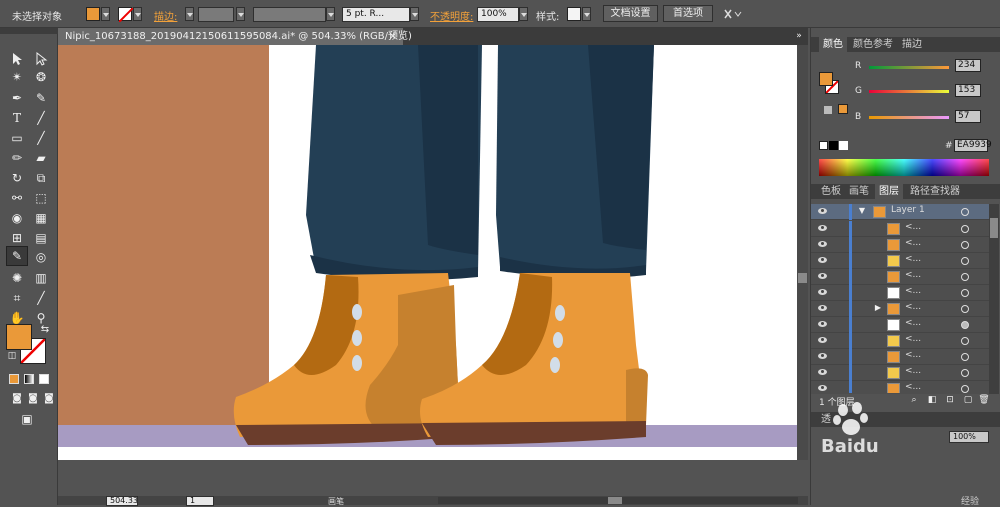 The height and width of the screenshot is (507, 1000). I want to click on horizontal-scroll-thumb, so click(615, 500).